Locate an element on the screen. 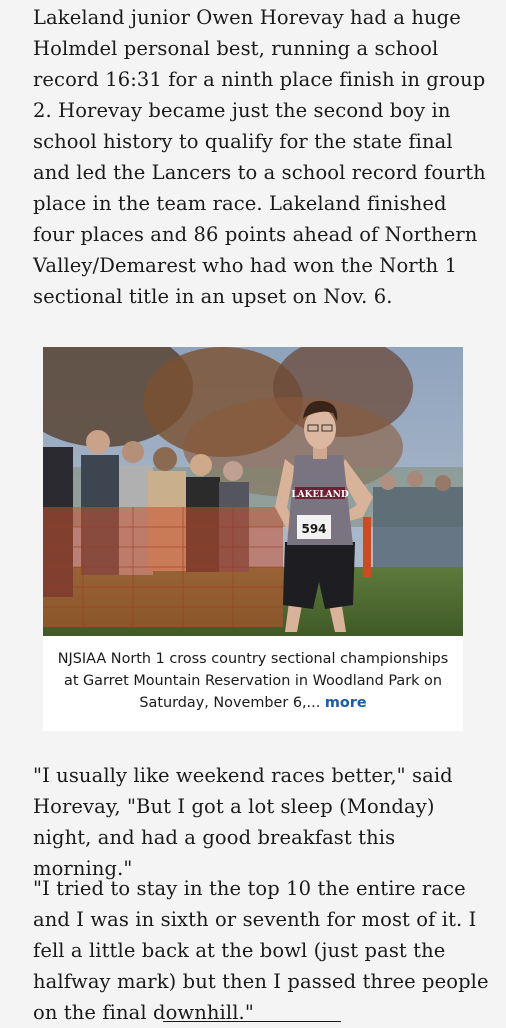 This screenshot has width=506, height=1028. text-underline is located at coordinates (252, 1021).